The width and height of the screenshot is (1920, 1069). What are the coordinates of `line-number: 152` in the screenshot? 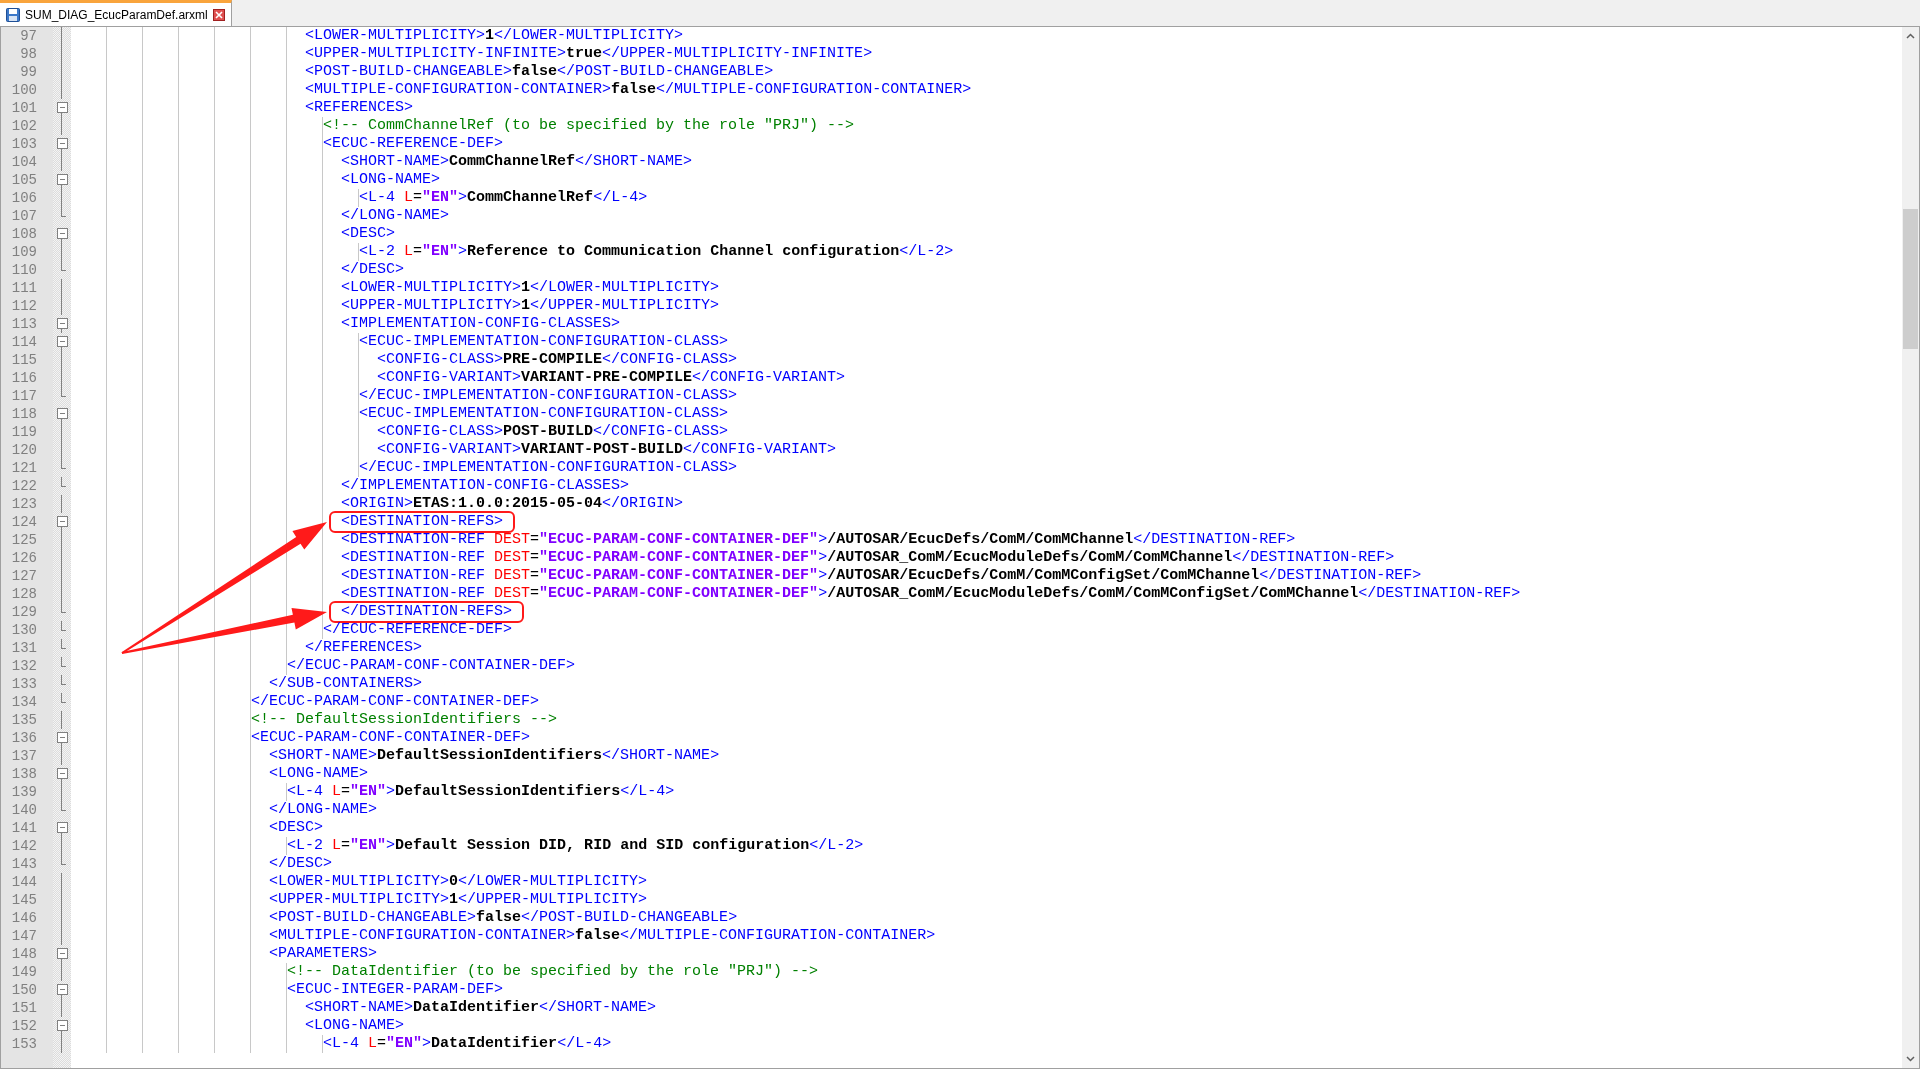 It's located at (24, 1026).